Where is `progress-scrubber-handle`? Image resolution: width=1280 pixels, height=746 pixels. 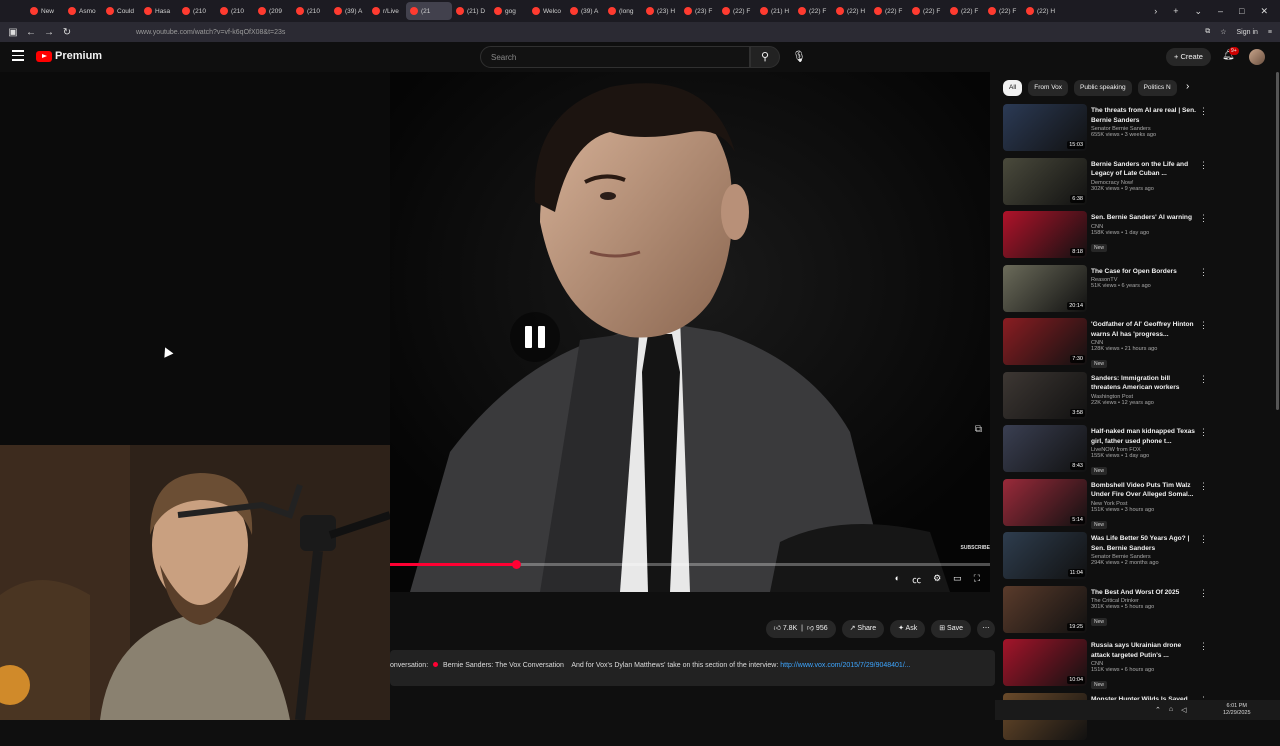
progress-scrubber-handle is located at coordinates (516, 564).